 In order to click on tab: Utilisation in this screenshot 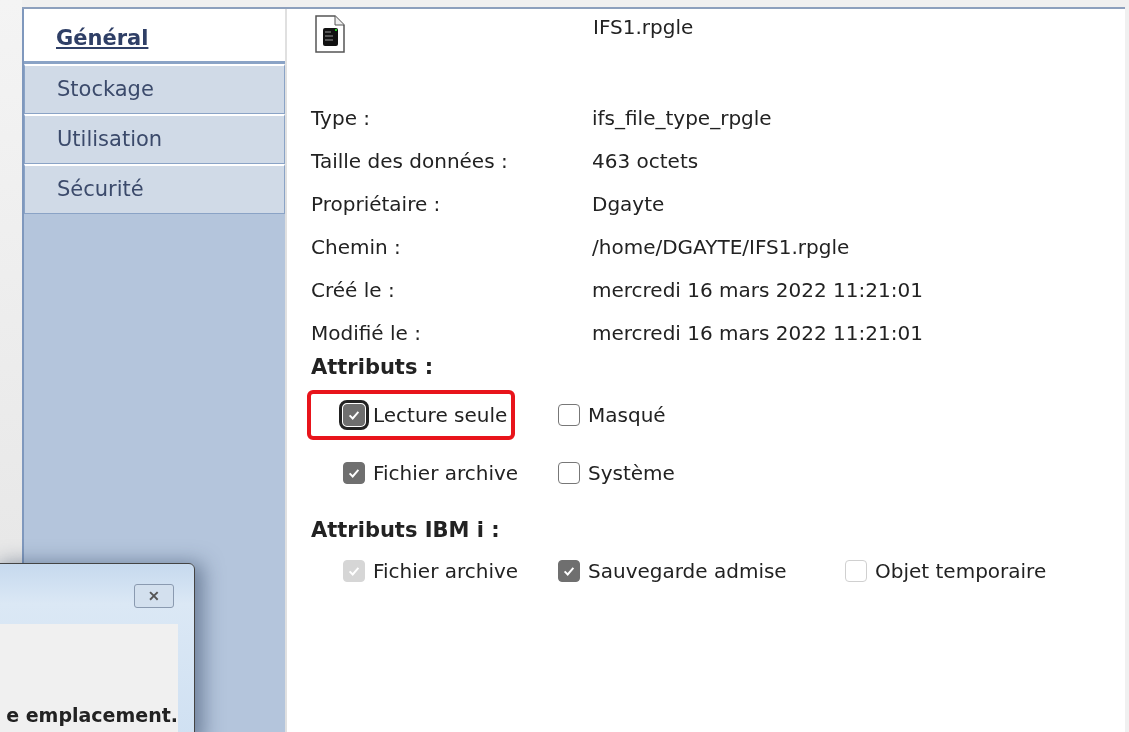, I will do `click(154, 139)`.